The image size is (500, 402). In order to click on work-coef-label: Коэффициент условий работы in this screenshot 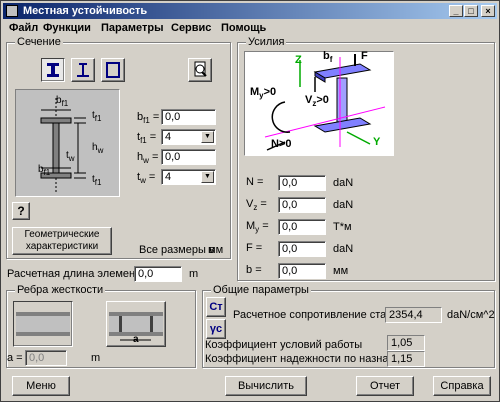, I will do `click(284, 345)`.